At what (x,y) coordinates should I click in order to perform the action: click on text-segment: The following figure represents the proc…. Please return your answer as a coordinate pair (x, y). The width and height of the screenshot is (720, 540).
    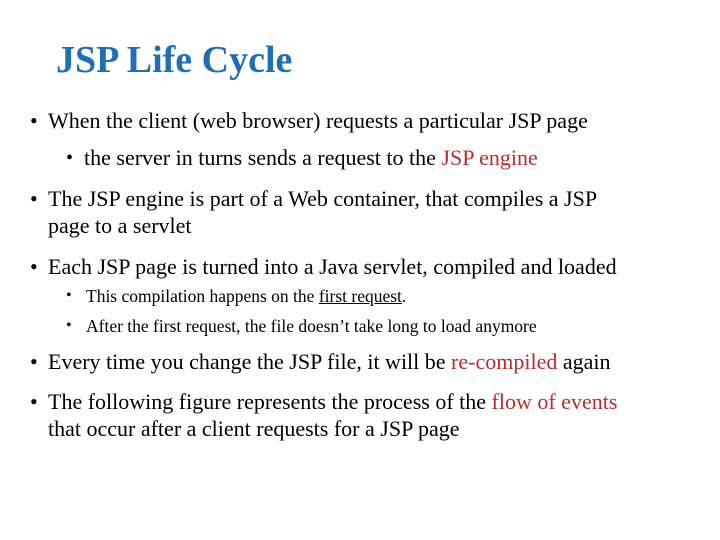
    Looking at the image, I should click on (270, 401).